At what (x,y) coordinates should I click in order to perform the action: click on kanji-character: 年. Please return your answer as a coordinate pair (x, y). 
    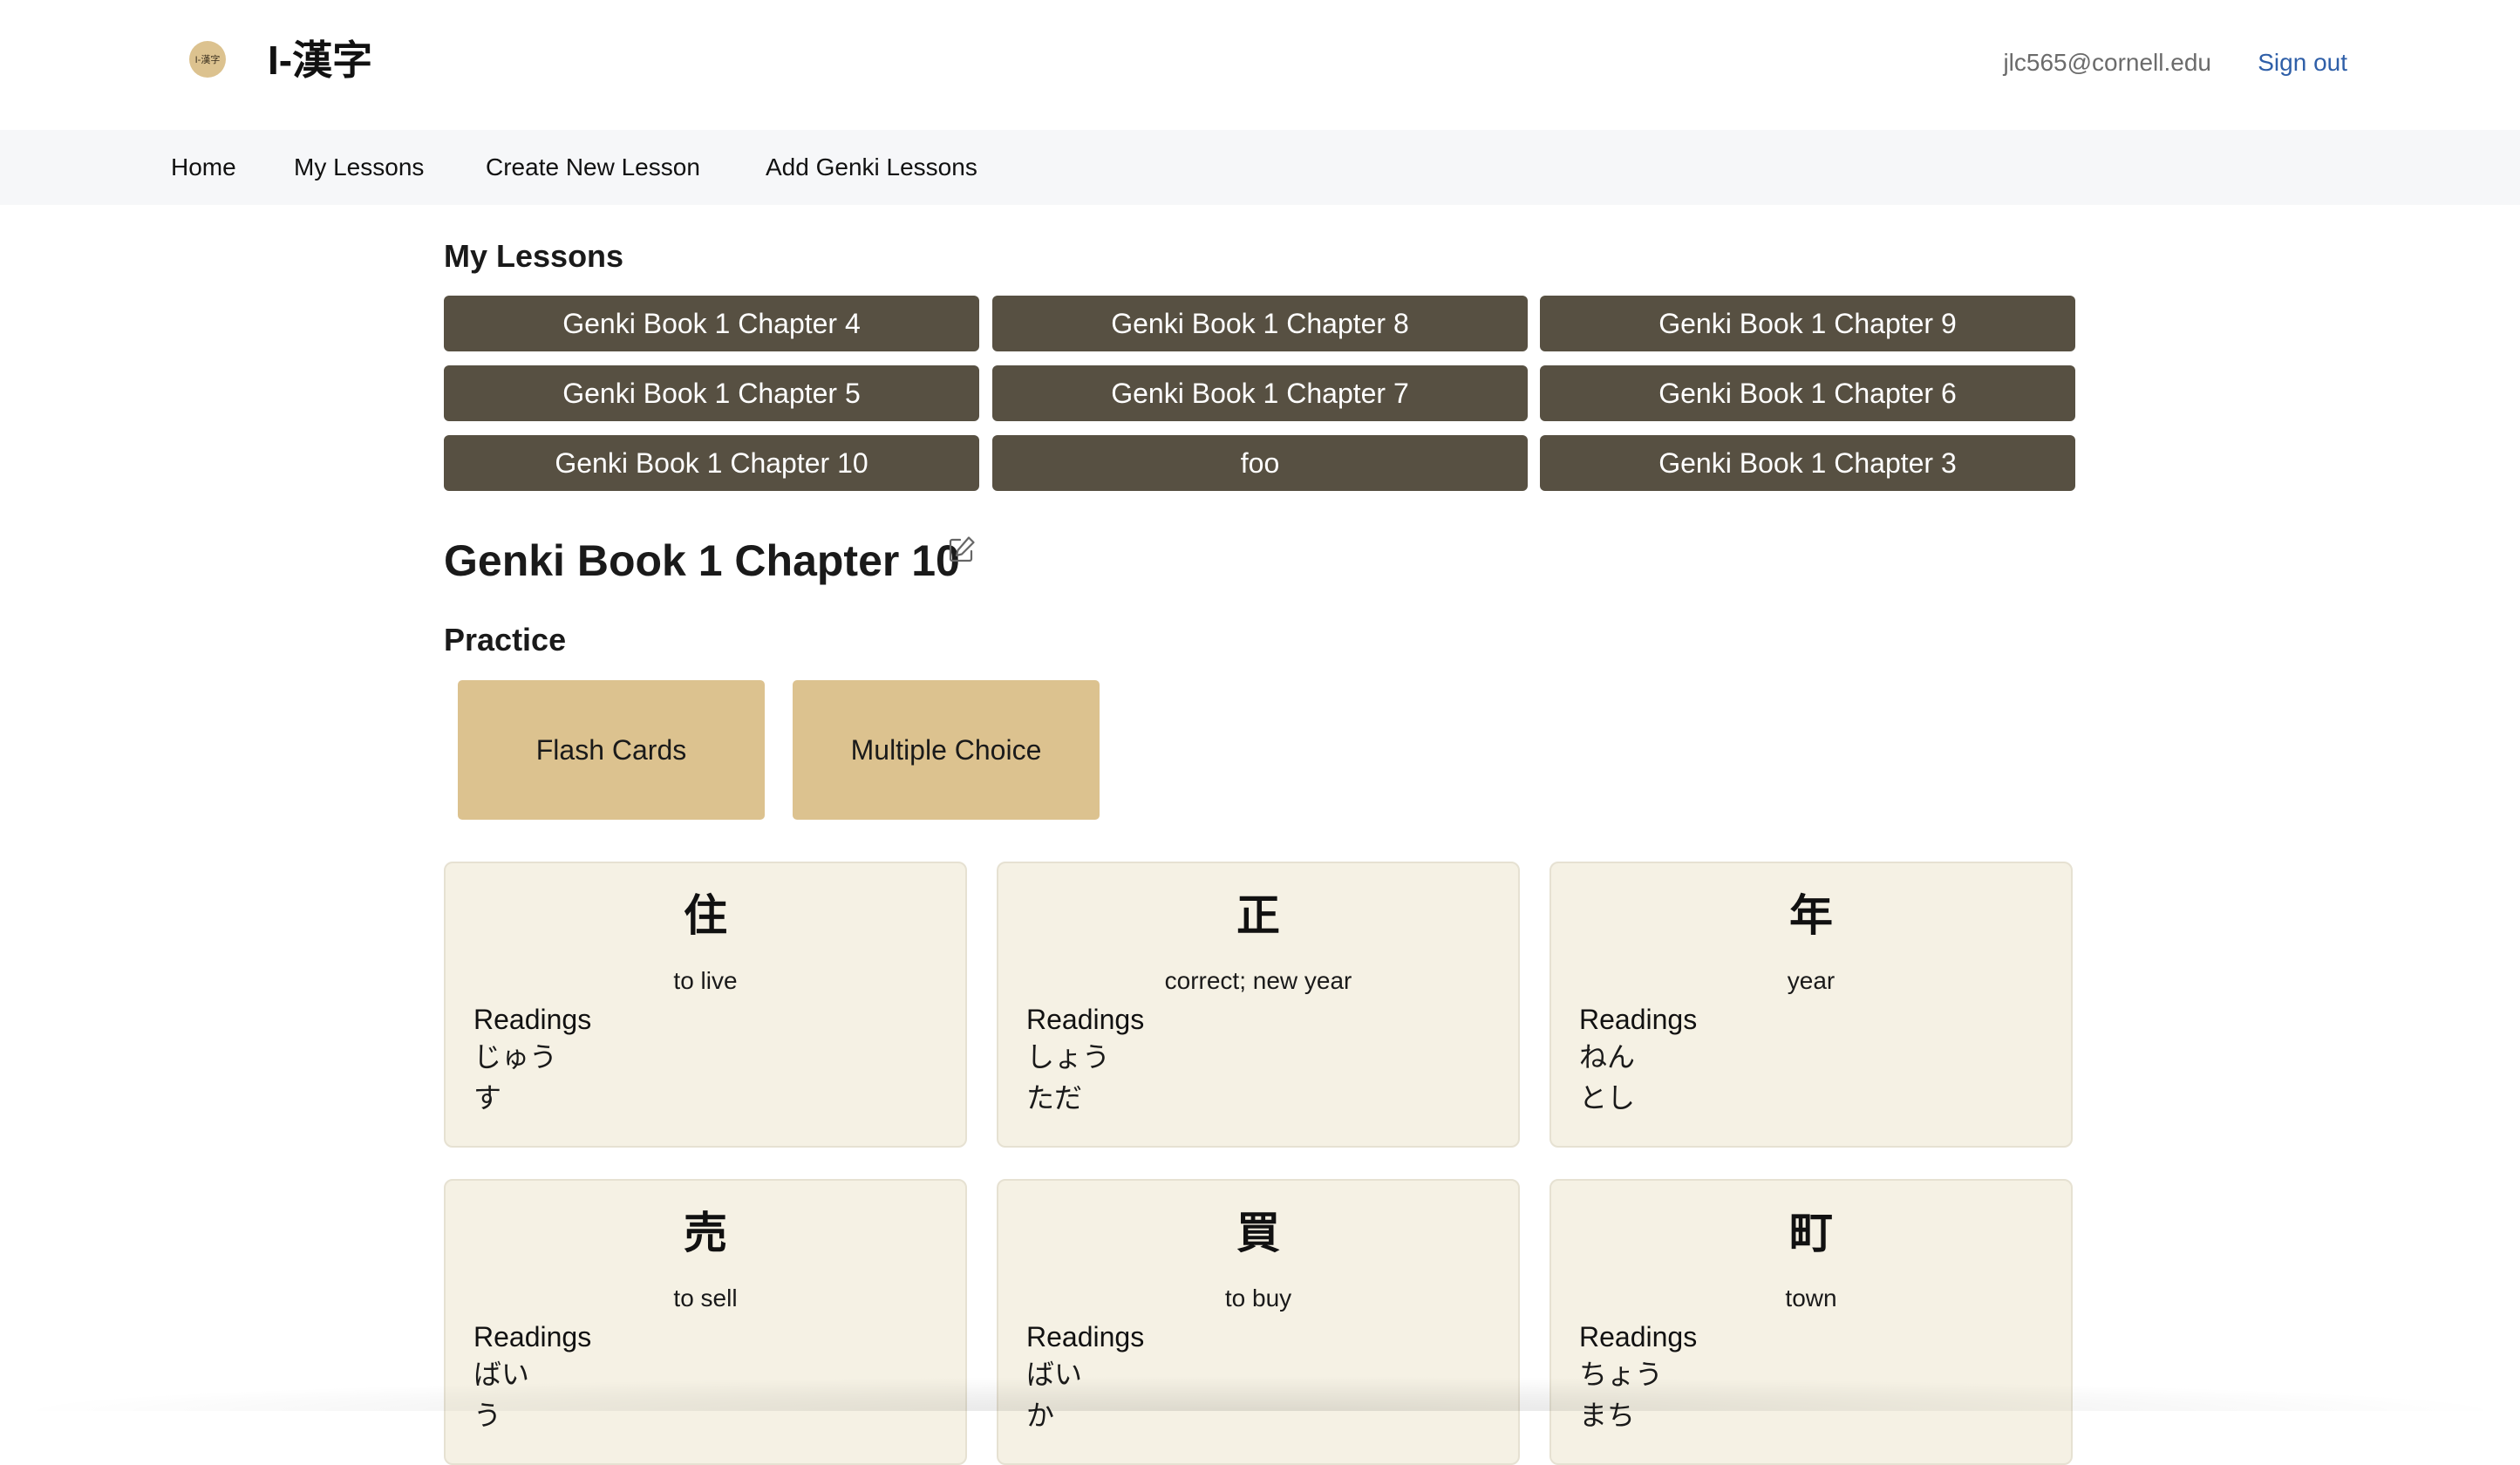
    Looking at the image, I should click on (1811, 915).